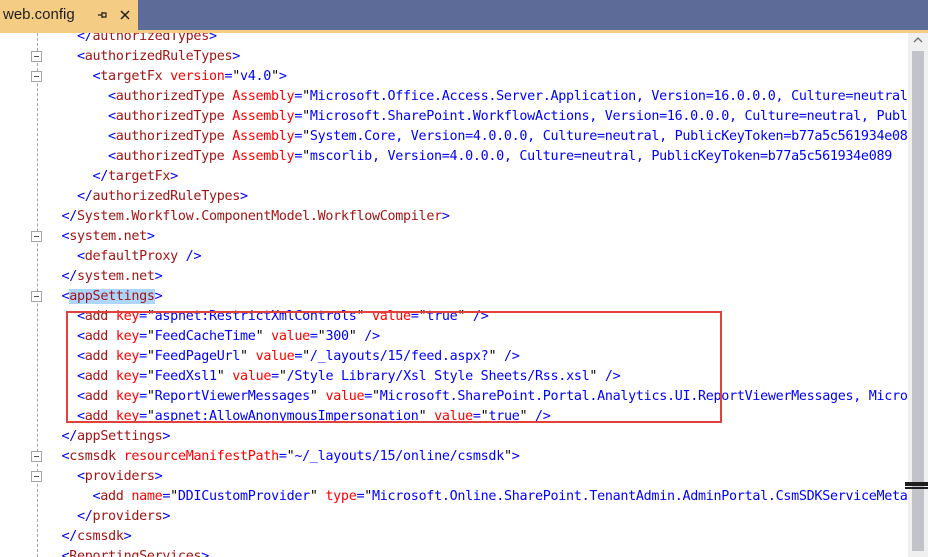  I want to click on code-line: <ReportingServices>, so click(136, 552).